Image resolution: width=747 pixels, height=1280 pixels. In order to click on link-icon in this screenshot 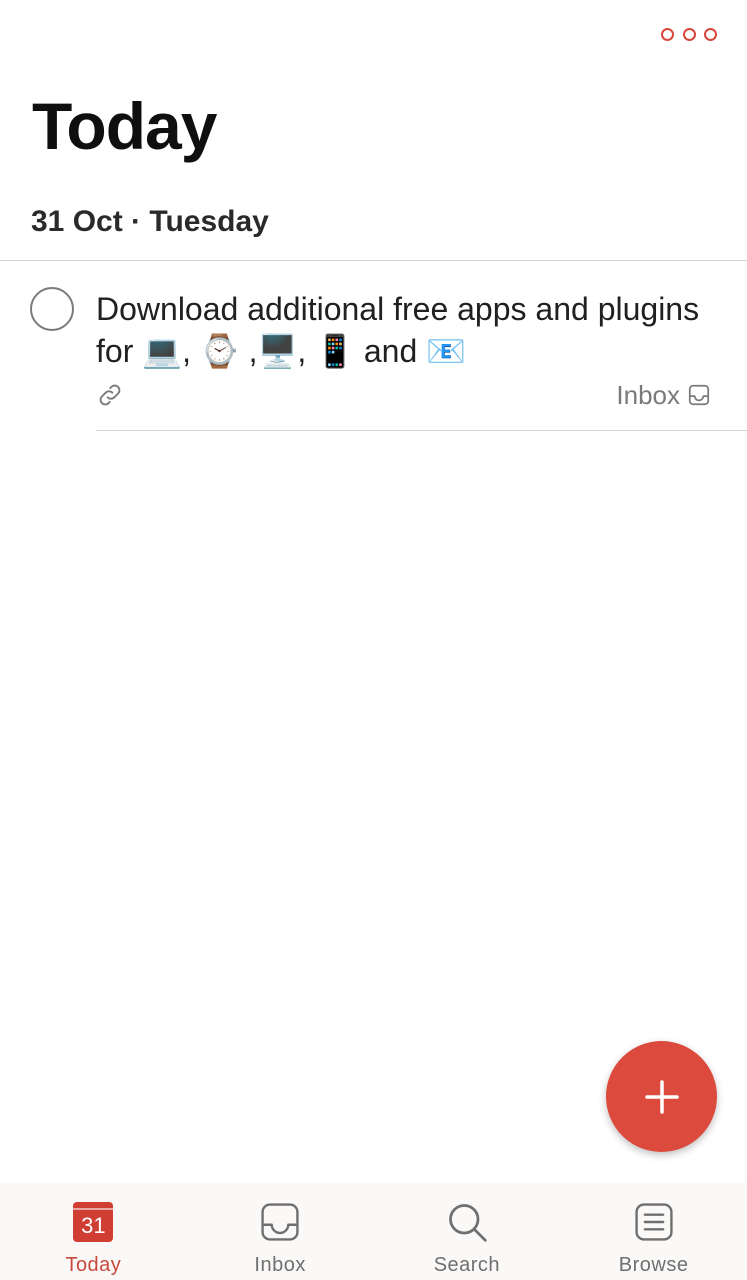, I will do `click(110, 395)`.